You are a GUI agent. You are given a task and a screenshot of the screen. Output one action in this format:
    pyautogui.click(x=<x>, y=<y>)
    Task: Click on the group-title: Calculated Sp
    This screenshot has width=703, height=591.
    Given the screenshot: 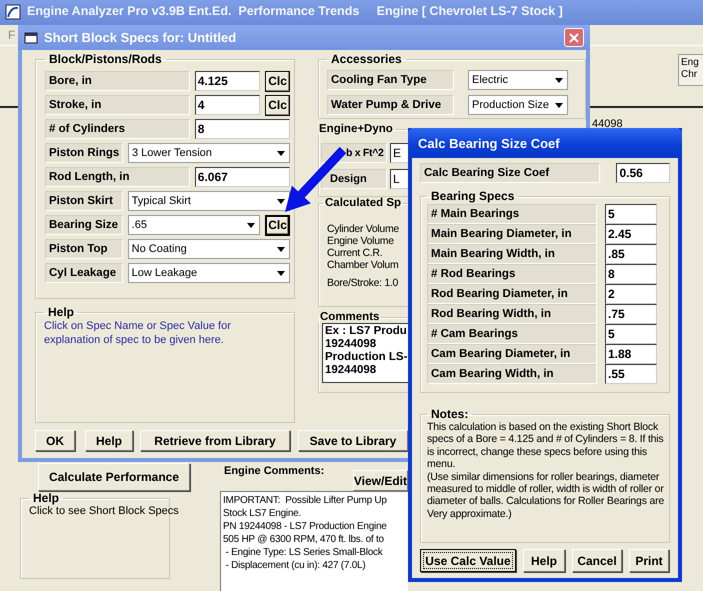 What is the action you would take?
    pyautogui.click(x=363, y=203)
    